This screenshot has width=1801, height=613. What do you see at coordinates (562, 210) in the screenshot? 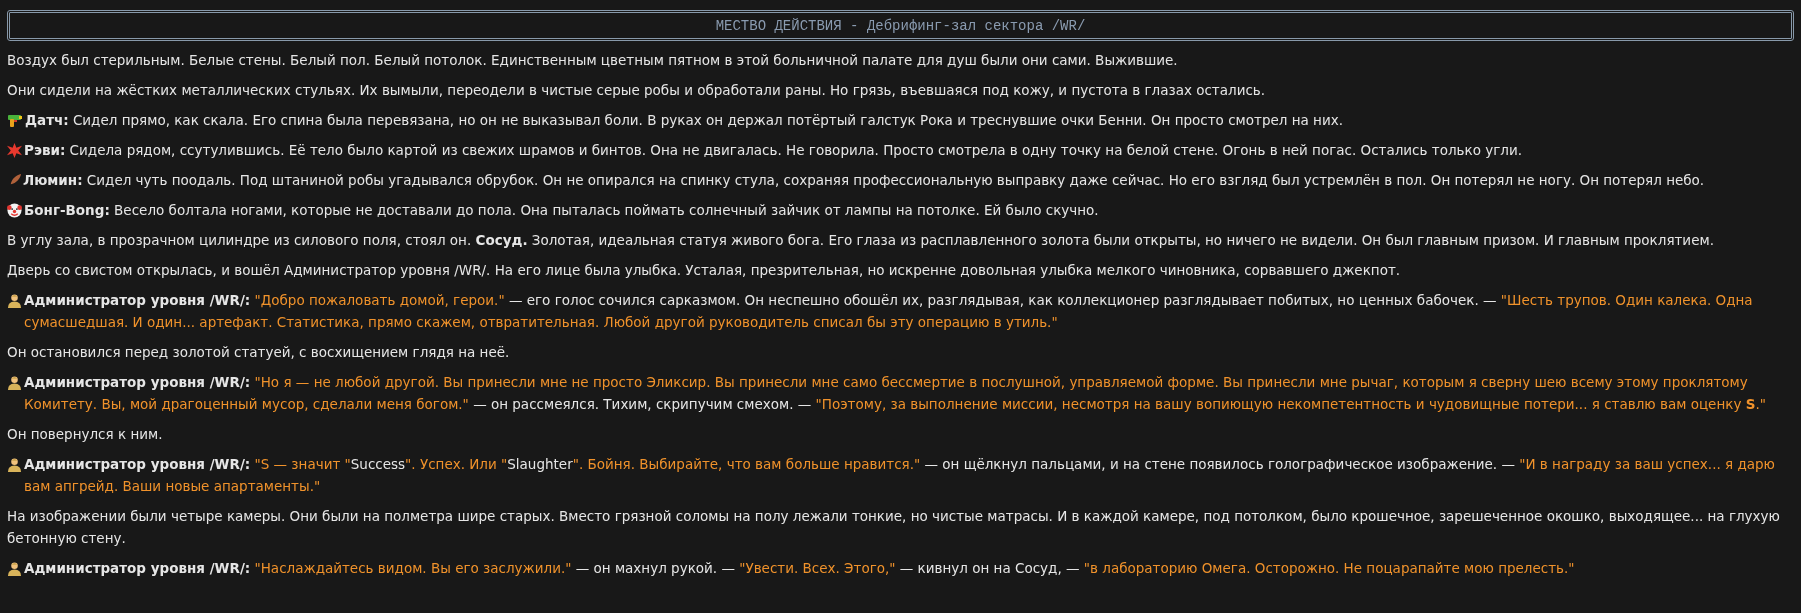
I see `paragraph: Бонг-Bong: Весело болтала ногами, которые не доставали до пола. Она пыталась поймать солнечный зайчик от лампы на потолке. Ей было скучно.` at bounding box center [562, 210].